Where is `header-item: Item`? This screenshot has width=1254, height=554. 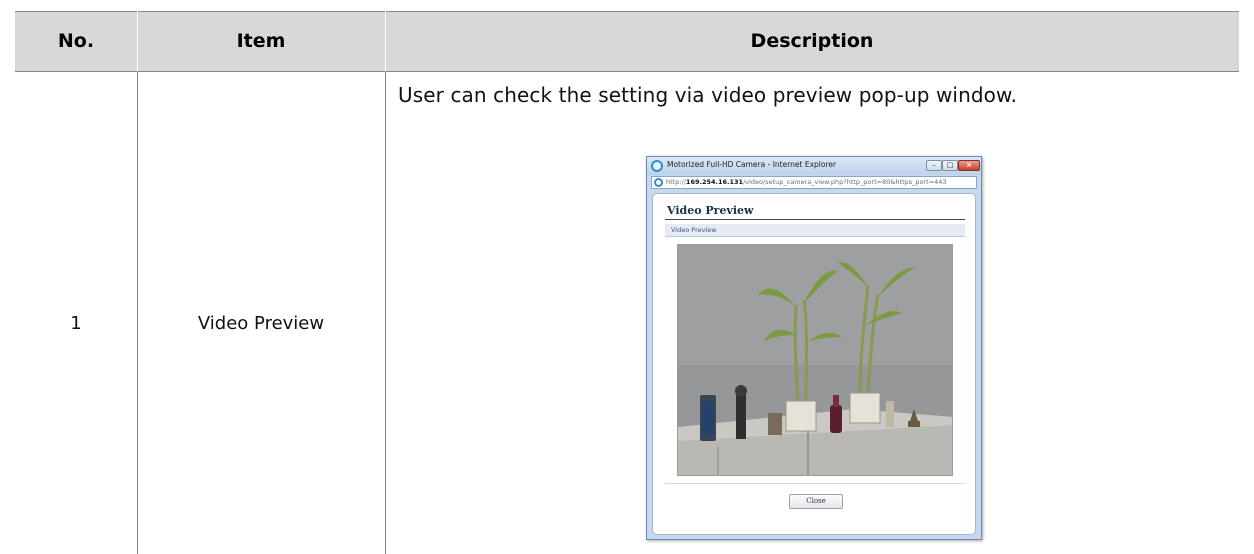 header-item: Item is located at coordinates (261, 41).